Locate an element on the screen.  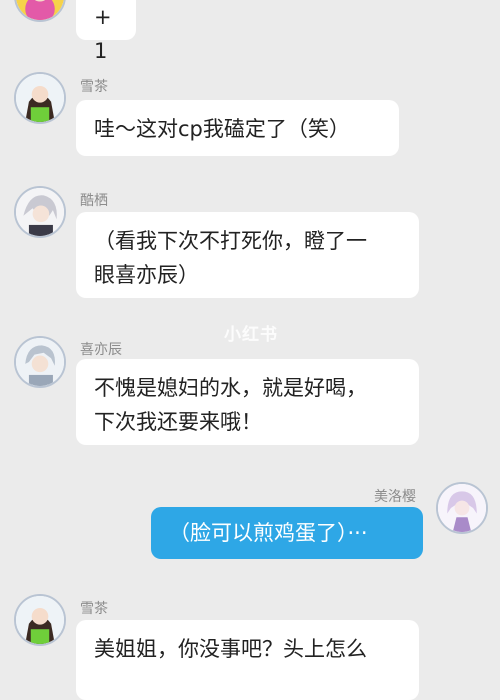
sender-name: 美洛樱 is located at coordinates (395, 497).